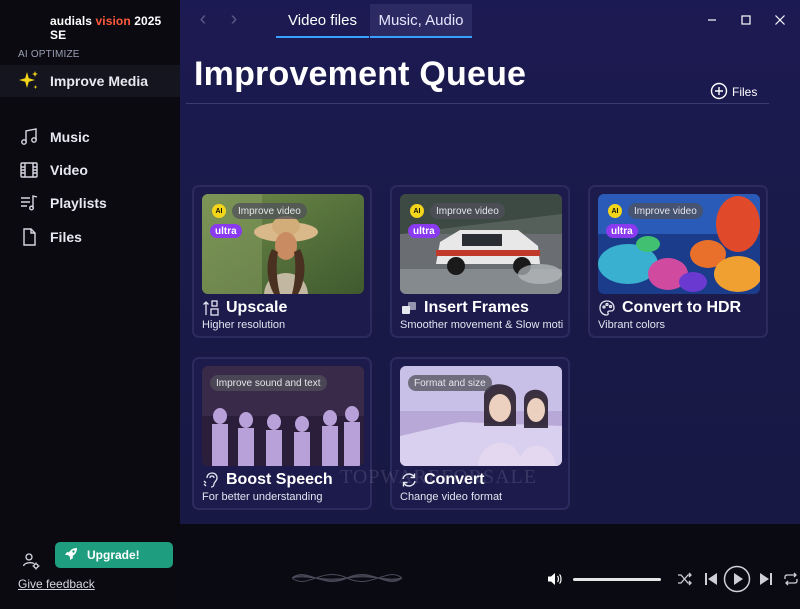 The height and width of the screenshot is (609, 800). I want to click on waveform-icon, so click(347, 578).